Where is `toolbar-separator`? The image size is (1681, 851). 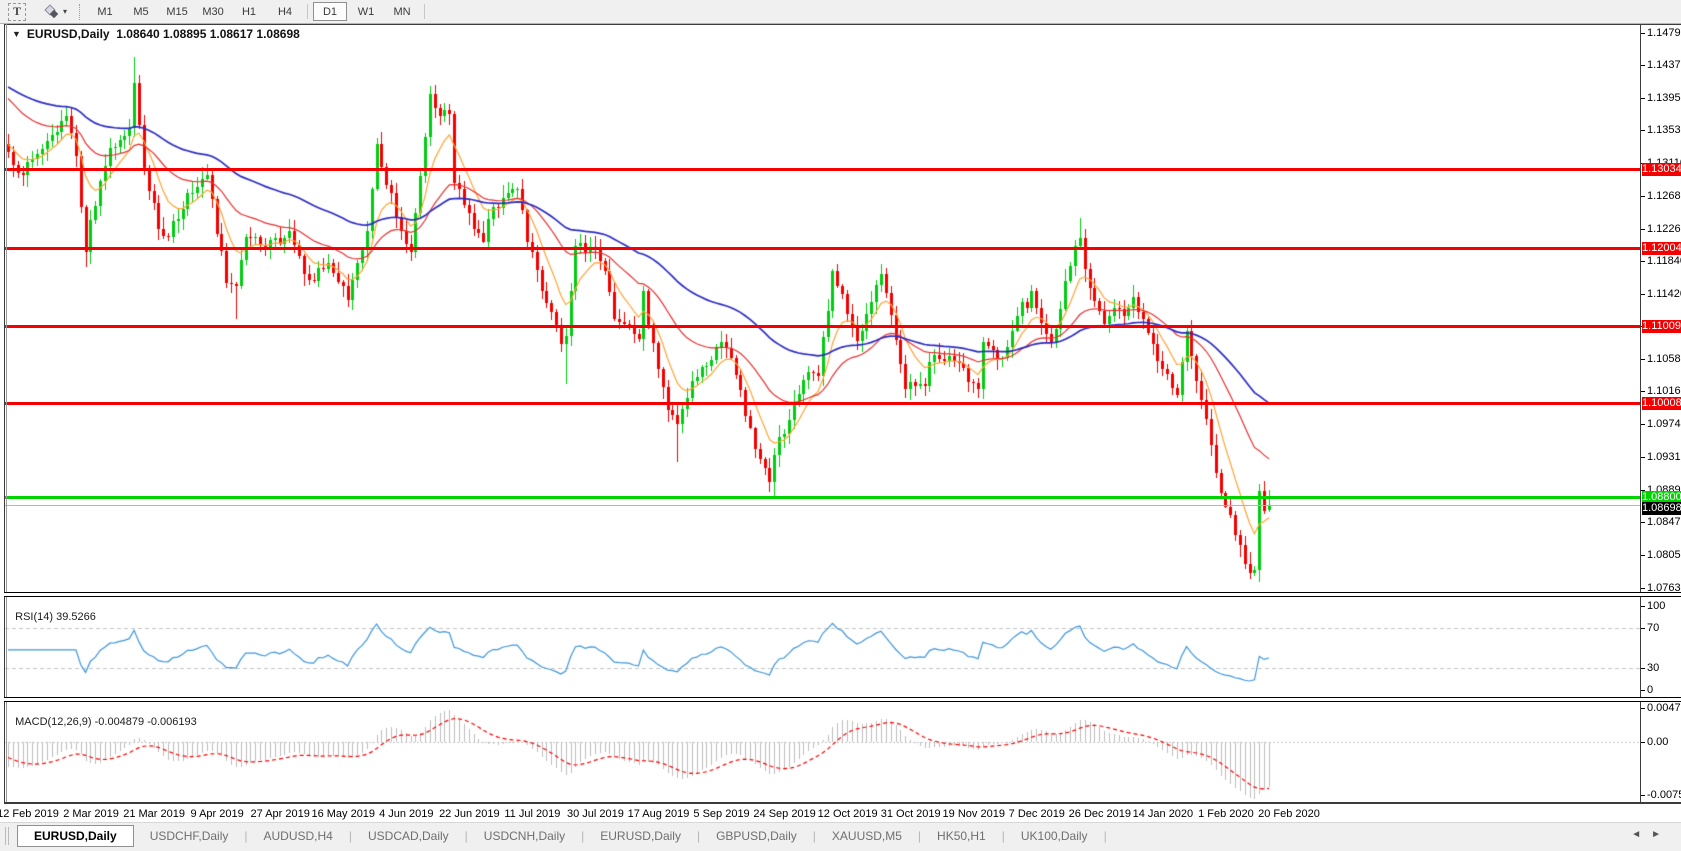
toolbar-separator is located at coordinates (425, 11).